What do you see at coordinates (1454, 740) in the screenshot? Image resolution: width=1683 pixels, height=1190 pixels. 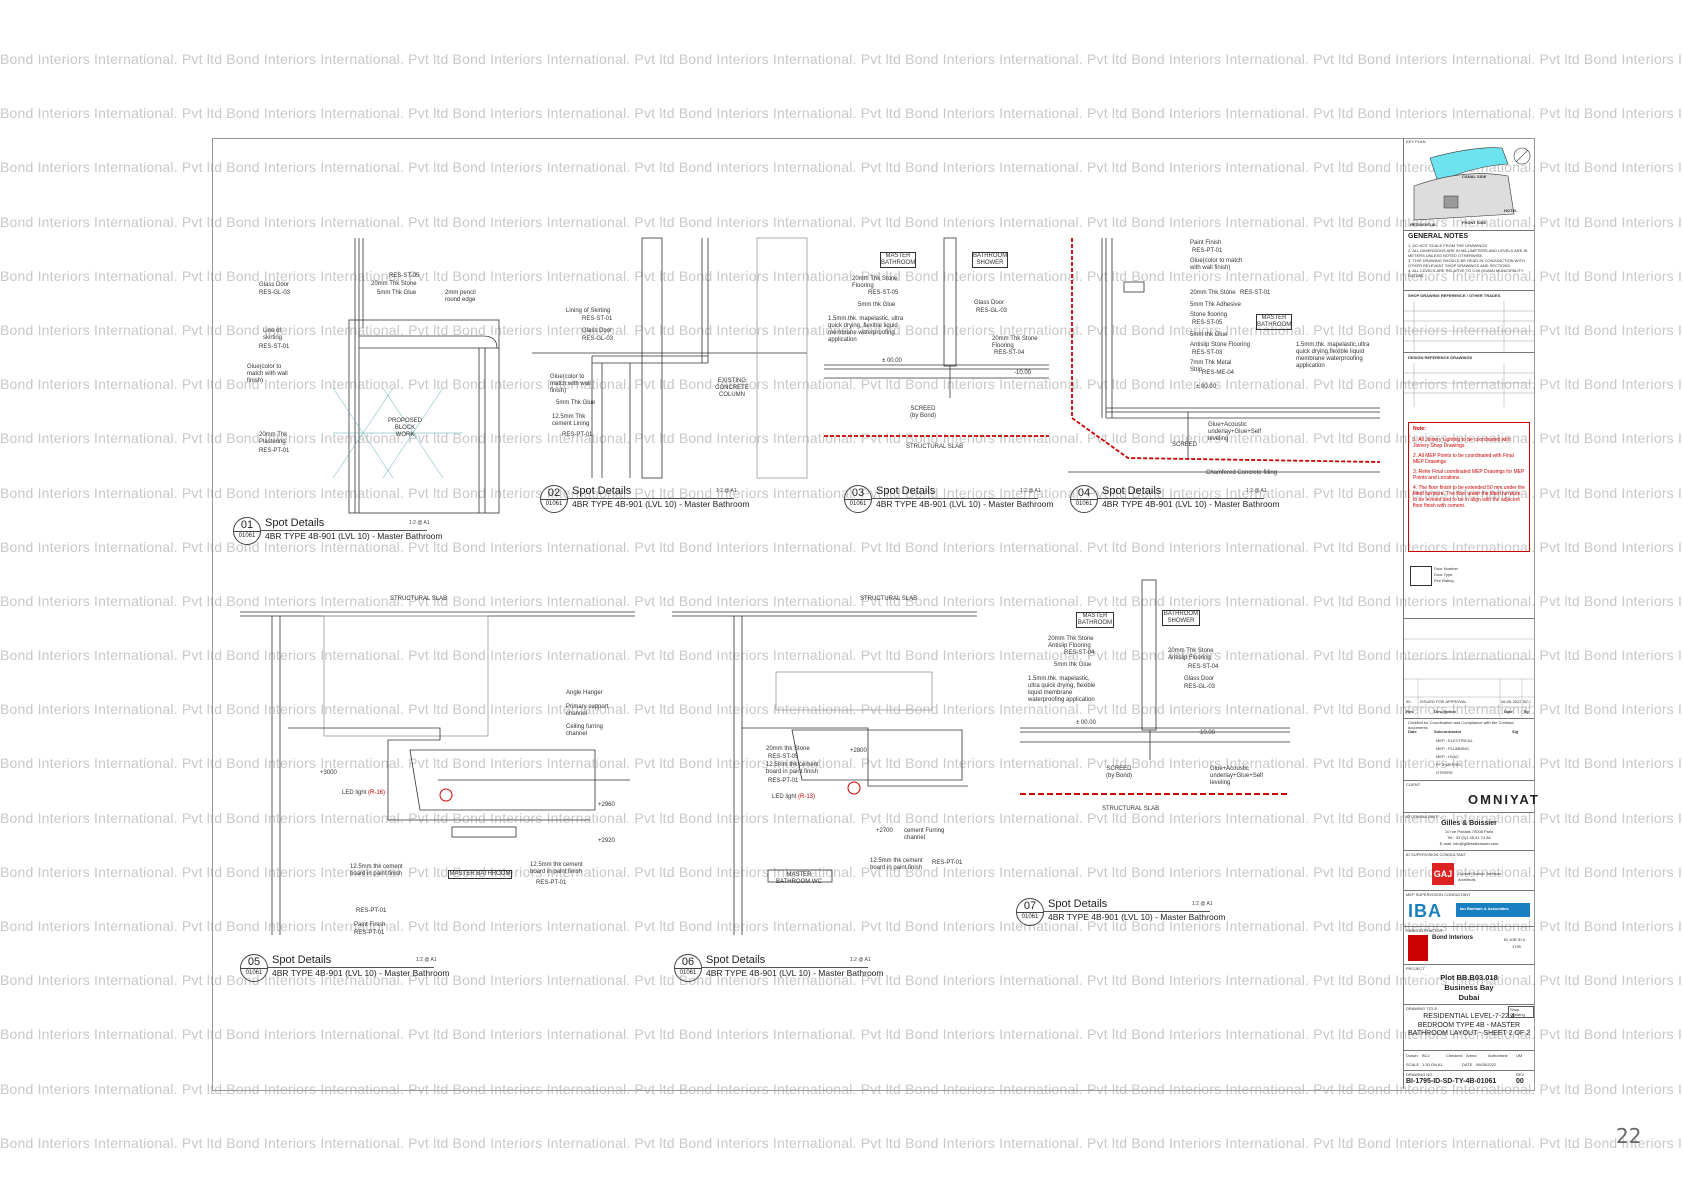 I see `coord-row: MEP - ELECTRICAL` at bounding box center [1454, 740].